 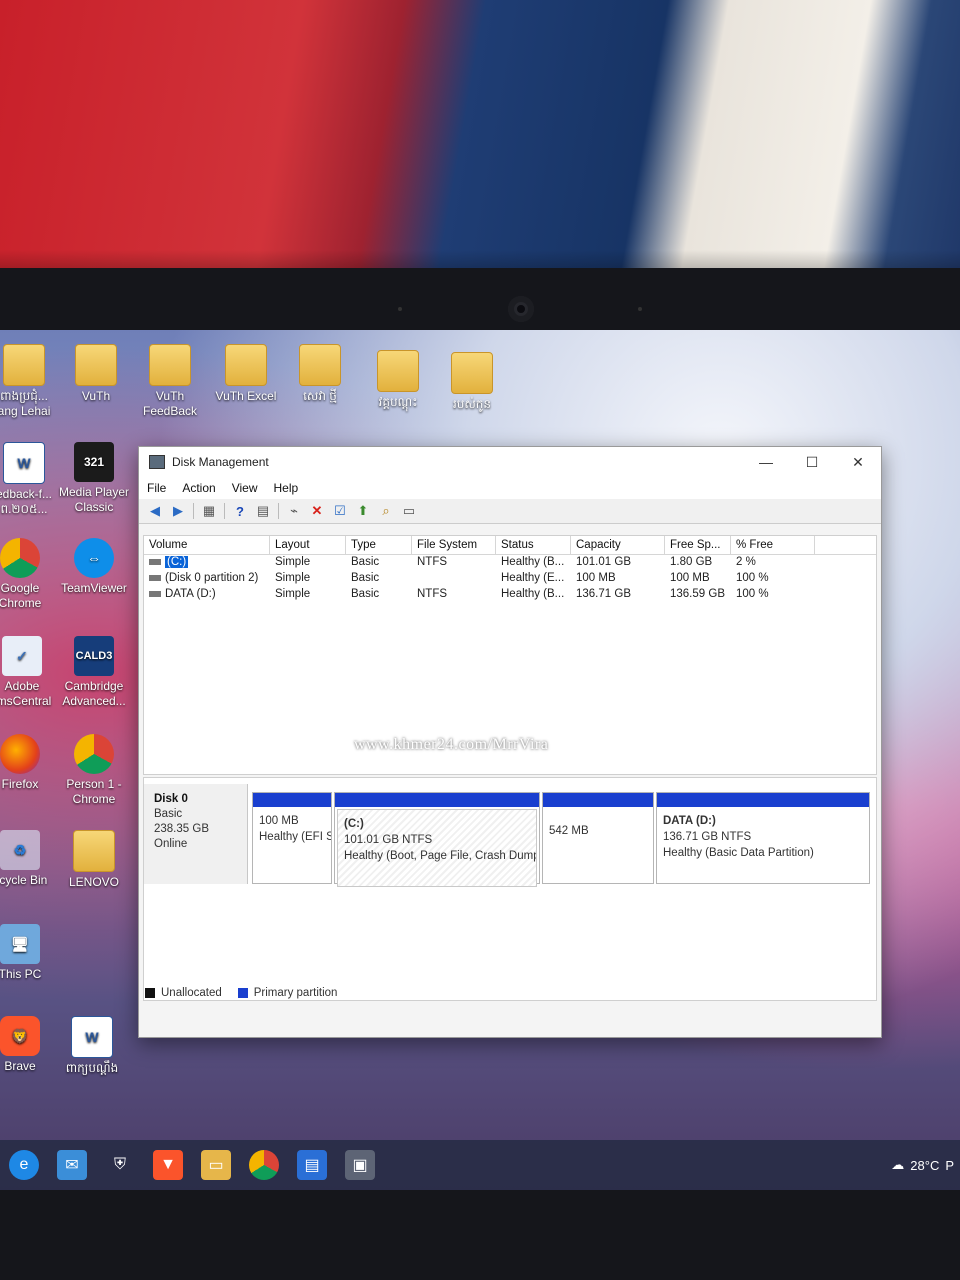 I want to click on column-header: Layout, so click(x=308, y=545).